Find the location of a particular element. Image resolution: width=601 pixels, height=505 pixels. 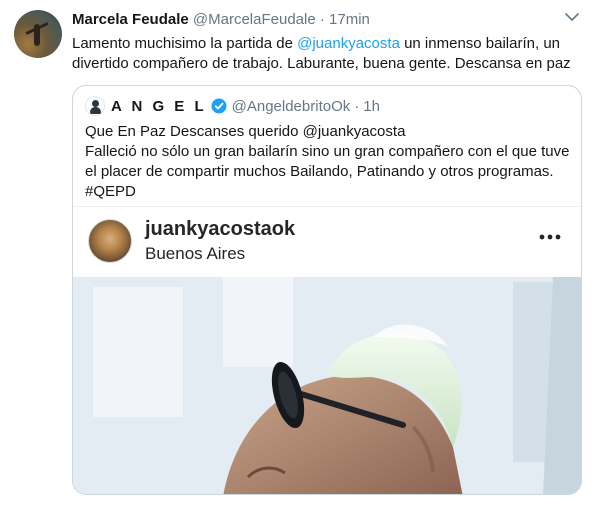

quoted-tweet-header: A N G E L @AngeldebritoOk · 1h is located at coordinates (232, 106).